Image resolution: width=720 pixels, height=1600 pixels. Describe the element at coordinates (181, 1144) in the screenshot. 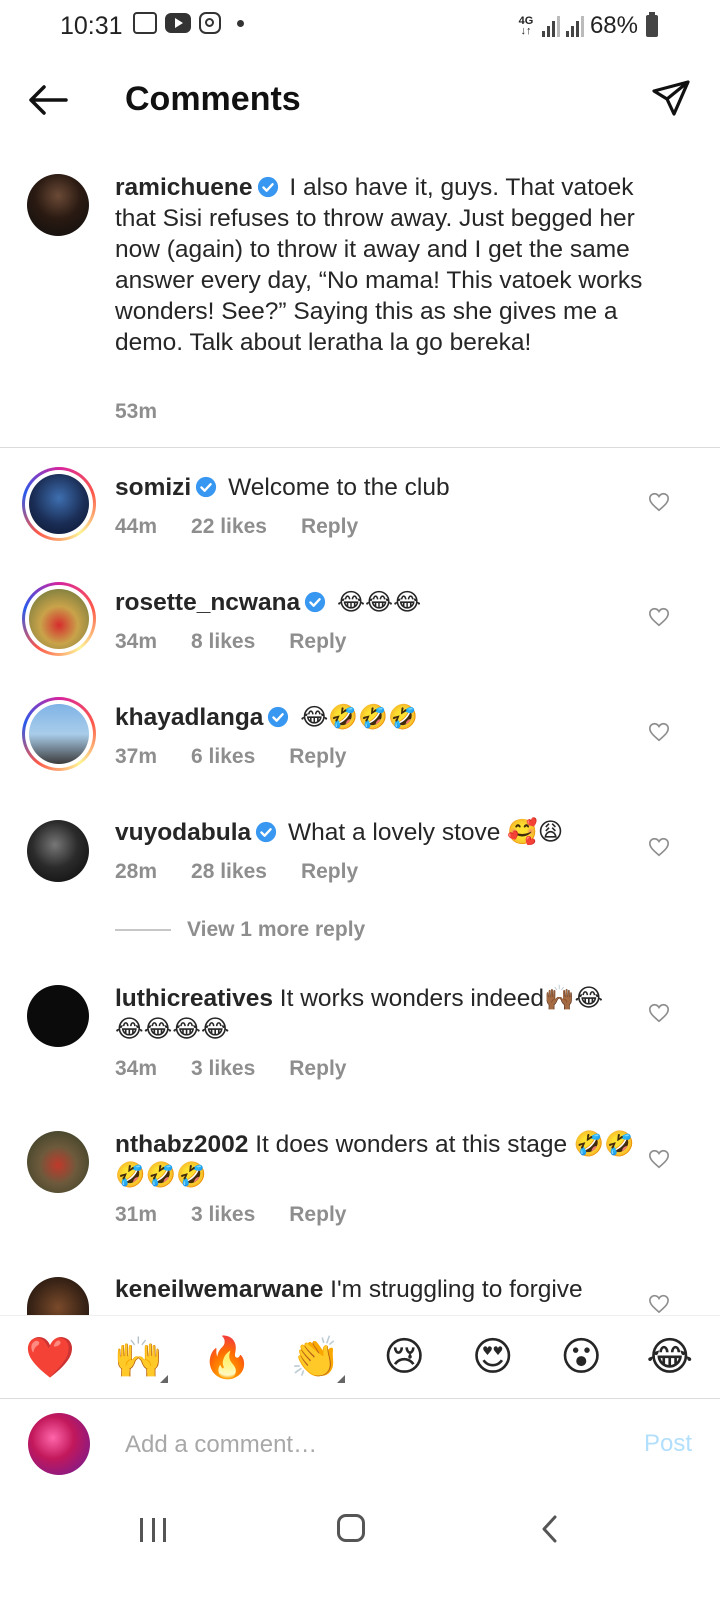

I see `comment-username: nthabz2002` at that location.